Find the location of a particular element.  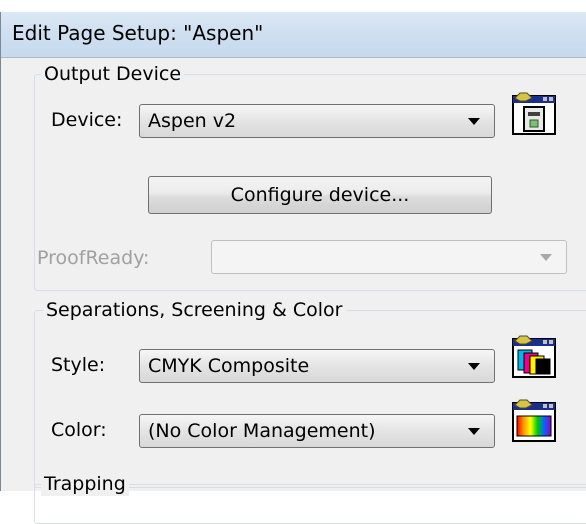

background-strip is located at coordinates (293, 6).